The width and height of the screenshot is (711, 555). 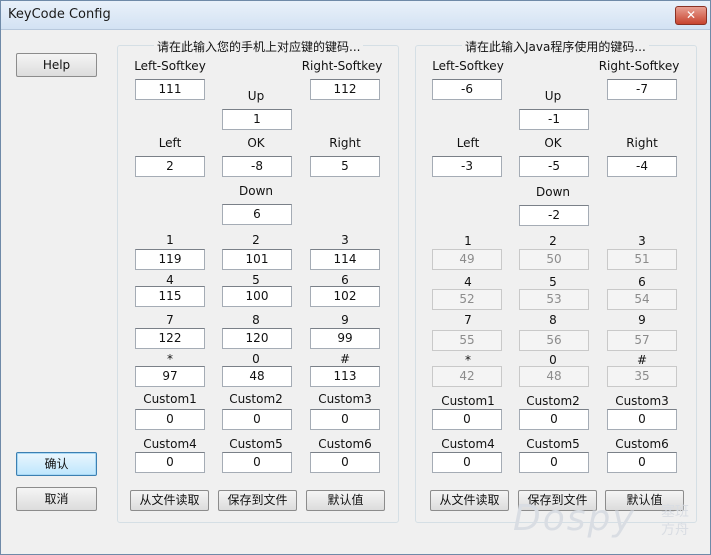 I want to click on java-key-6-label: 6, so click(x=642, y=282).